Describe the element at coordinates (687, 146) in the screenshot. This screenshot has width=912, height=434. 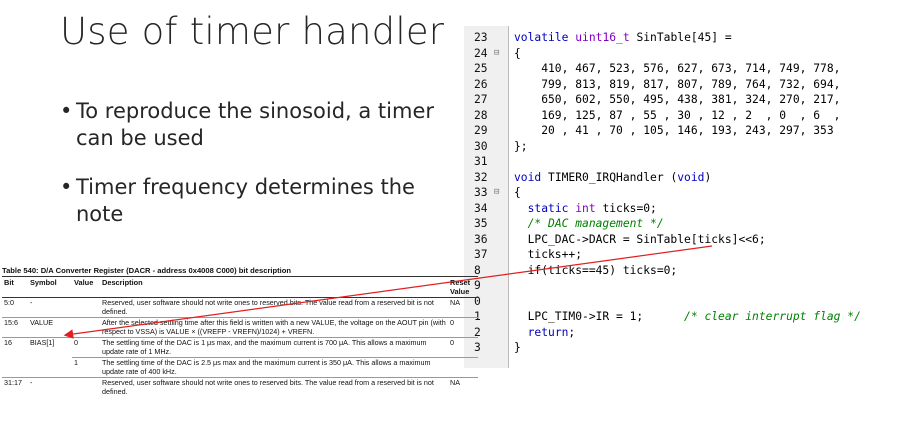
I see `code-line: 30};` at that location.